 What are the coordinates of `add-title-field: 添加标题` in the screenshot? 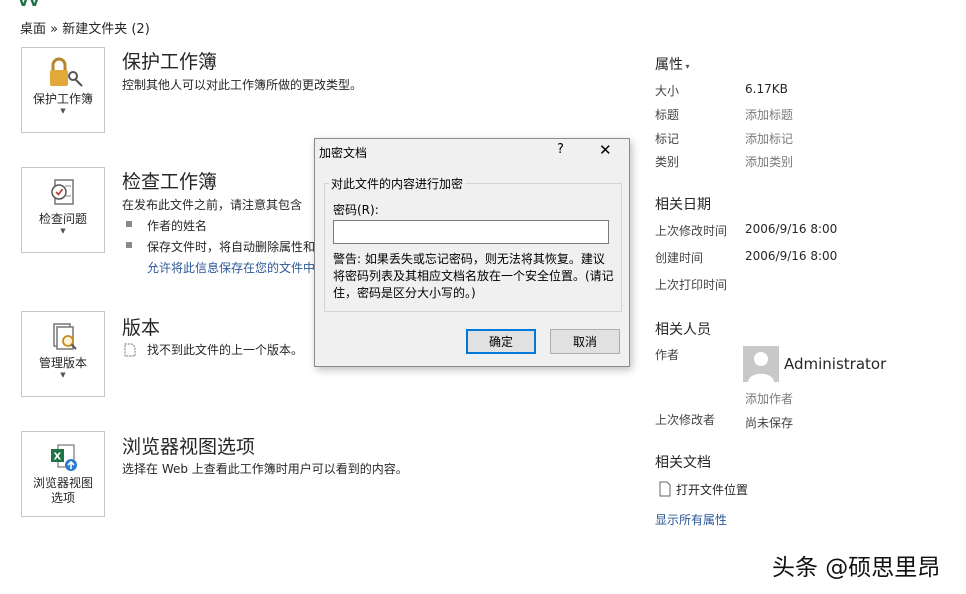 It's located at (769, 114).